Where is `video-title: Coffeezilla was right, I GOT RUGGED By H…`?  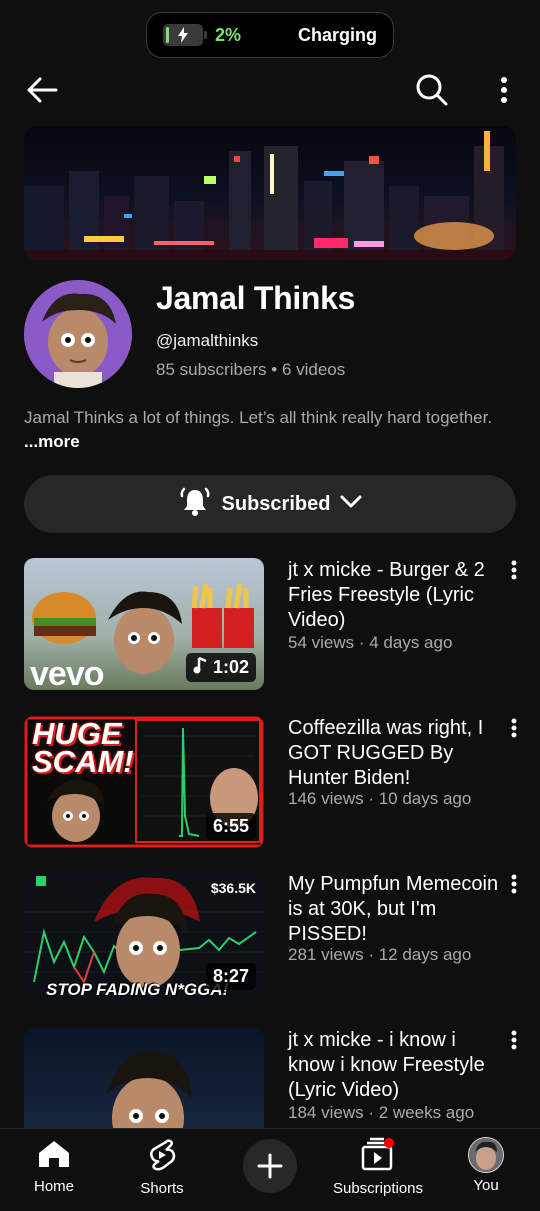 video-title: Coffeezilla was right, I GOT RUGGED By H… is located at coordinates (395, 753).